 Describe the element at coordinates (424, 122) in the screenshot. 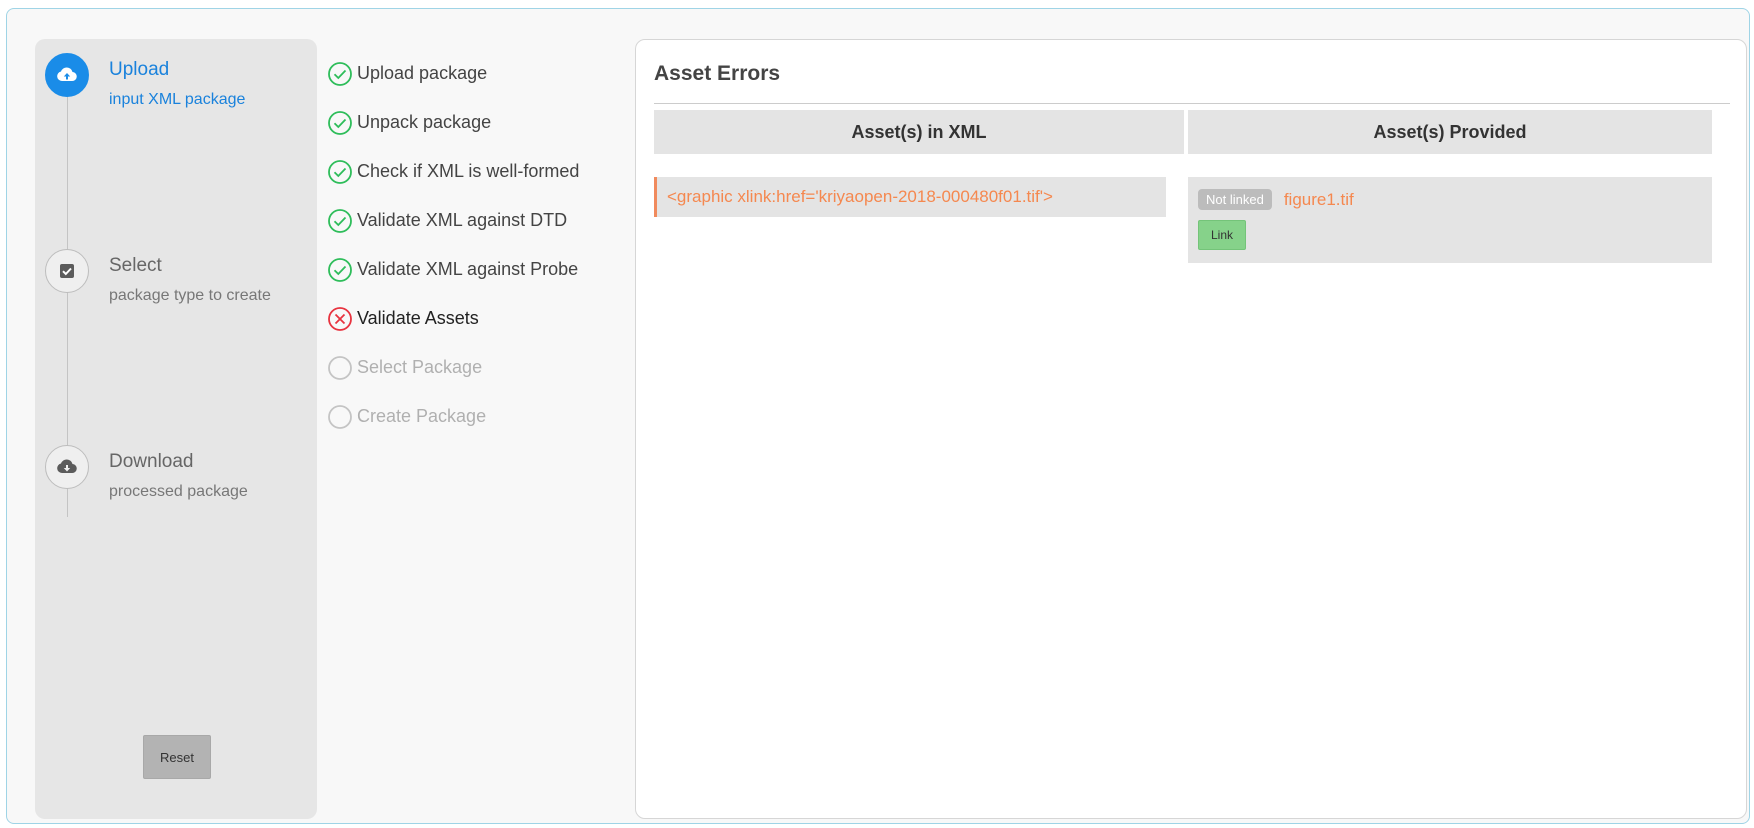

I see `checklist-label: Unpack package` at that location.